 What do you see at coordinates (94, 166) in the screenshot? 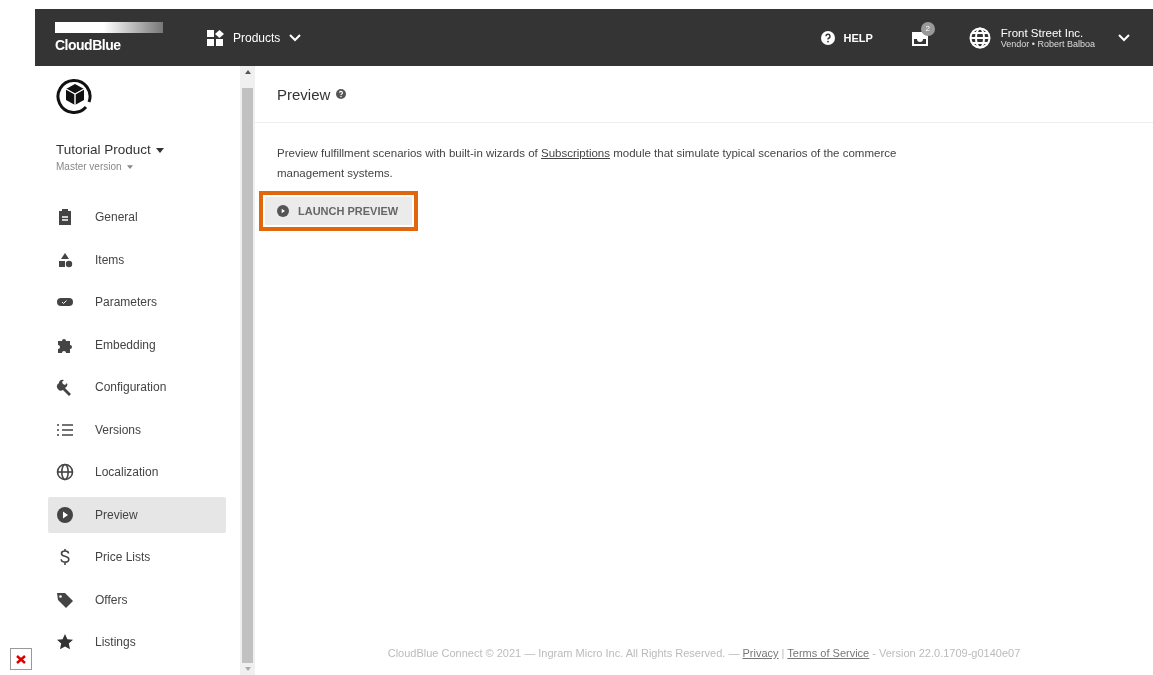
I see `version-selector: Master version` at bounding box center [94, 166].